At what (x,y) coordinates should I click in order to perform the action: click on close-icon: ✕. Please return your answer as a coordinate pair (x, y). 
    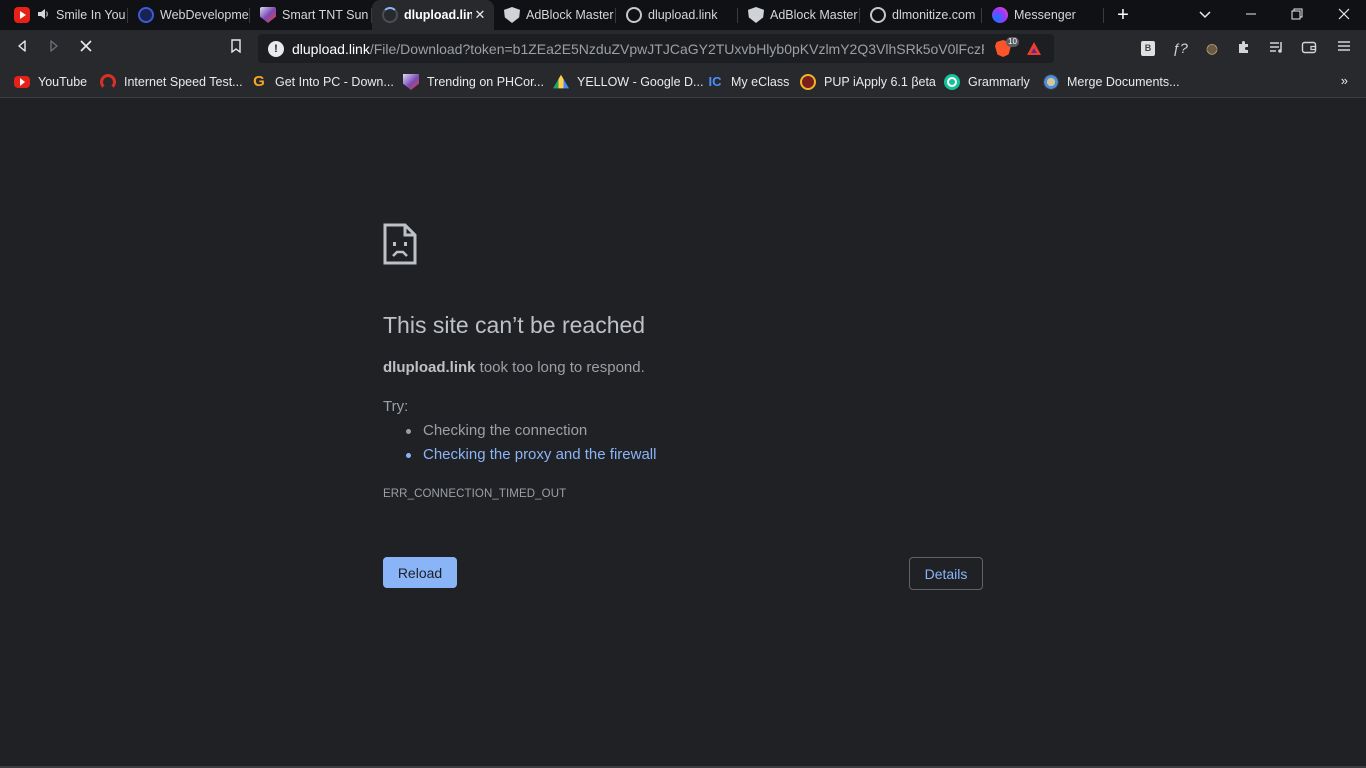
    Looking at the image, I should click on (480, 15).